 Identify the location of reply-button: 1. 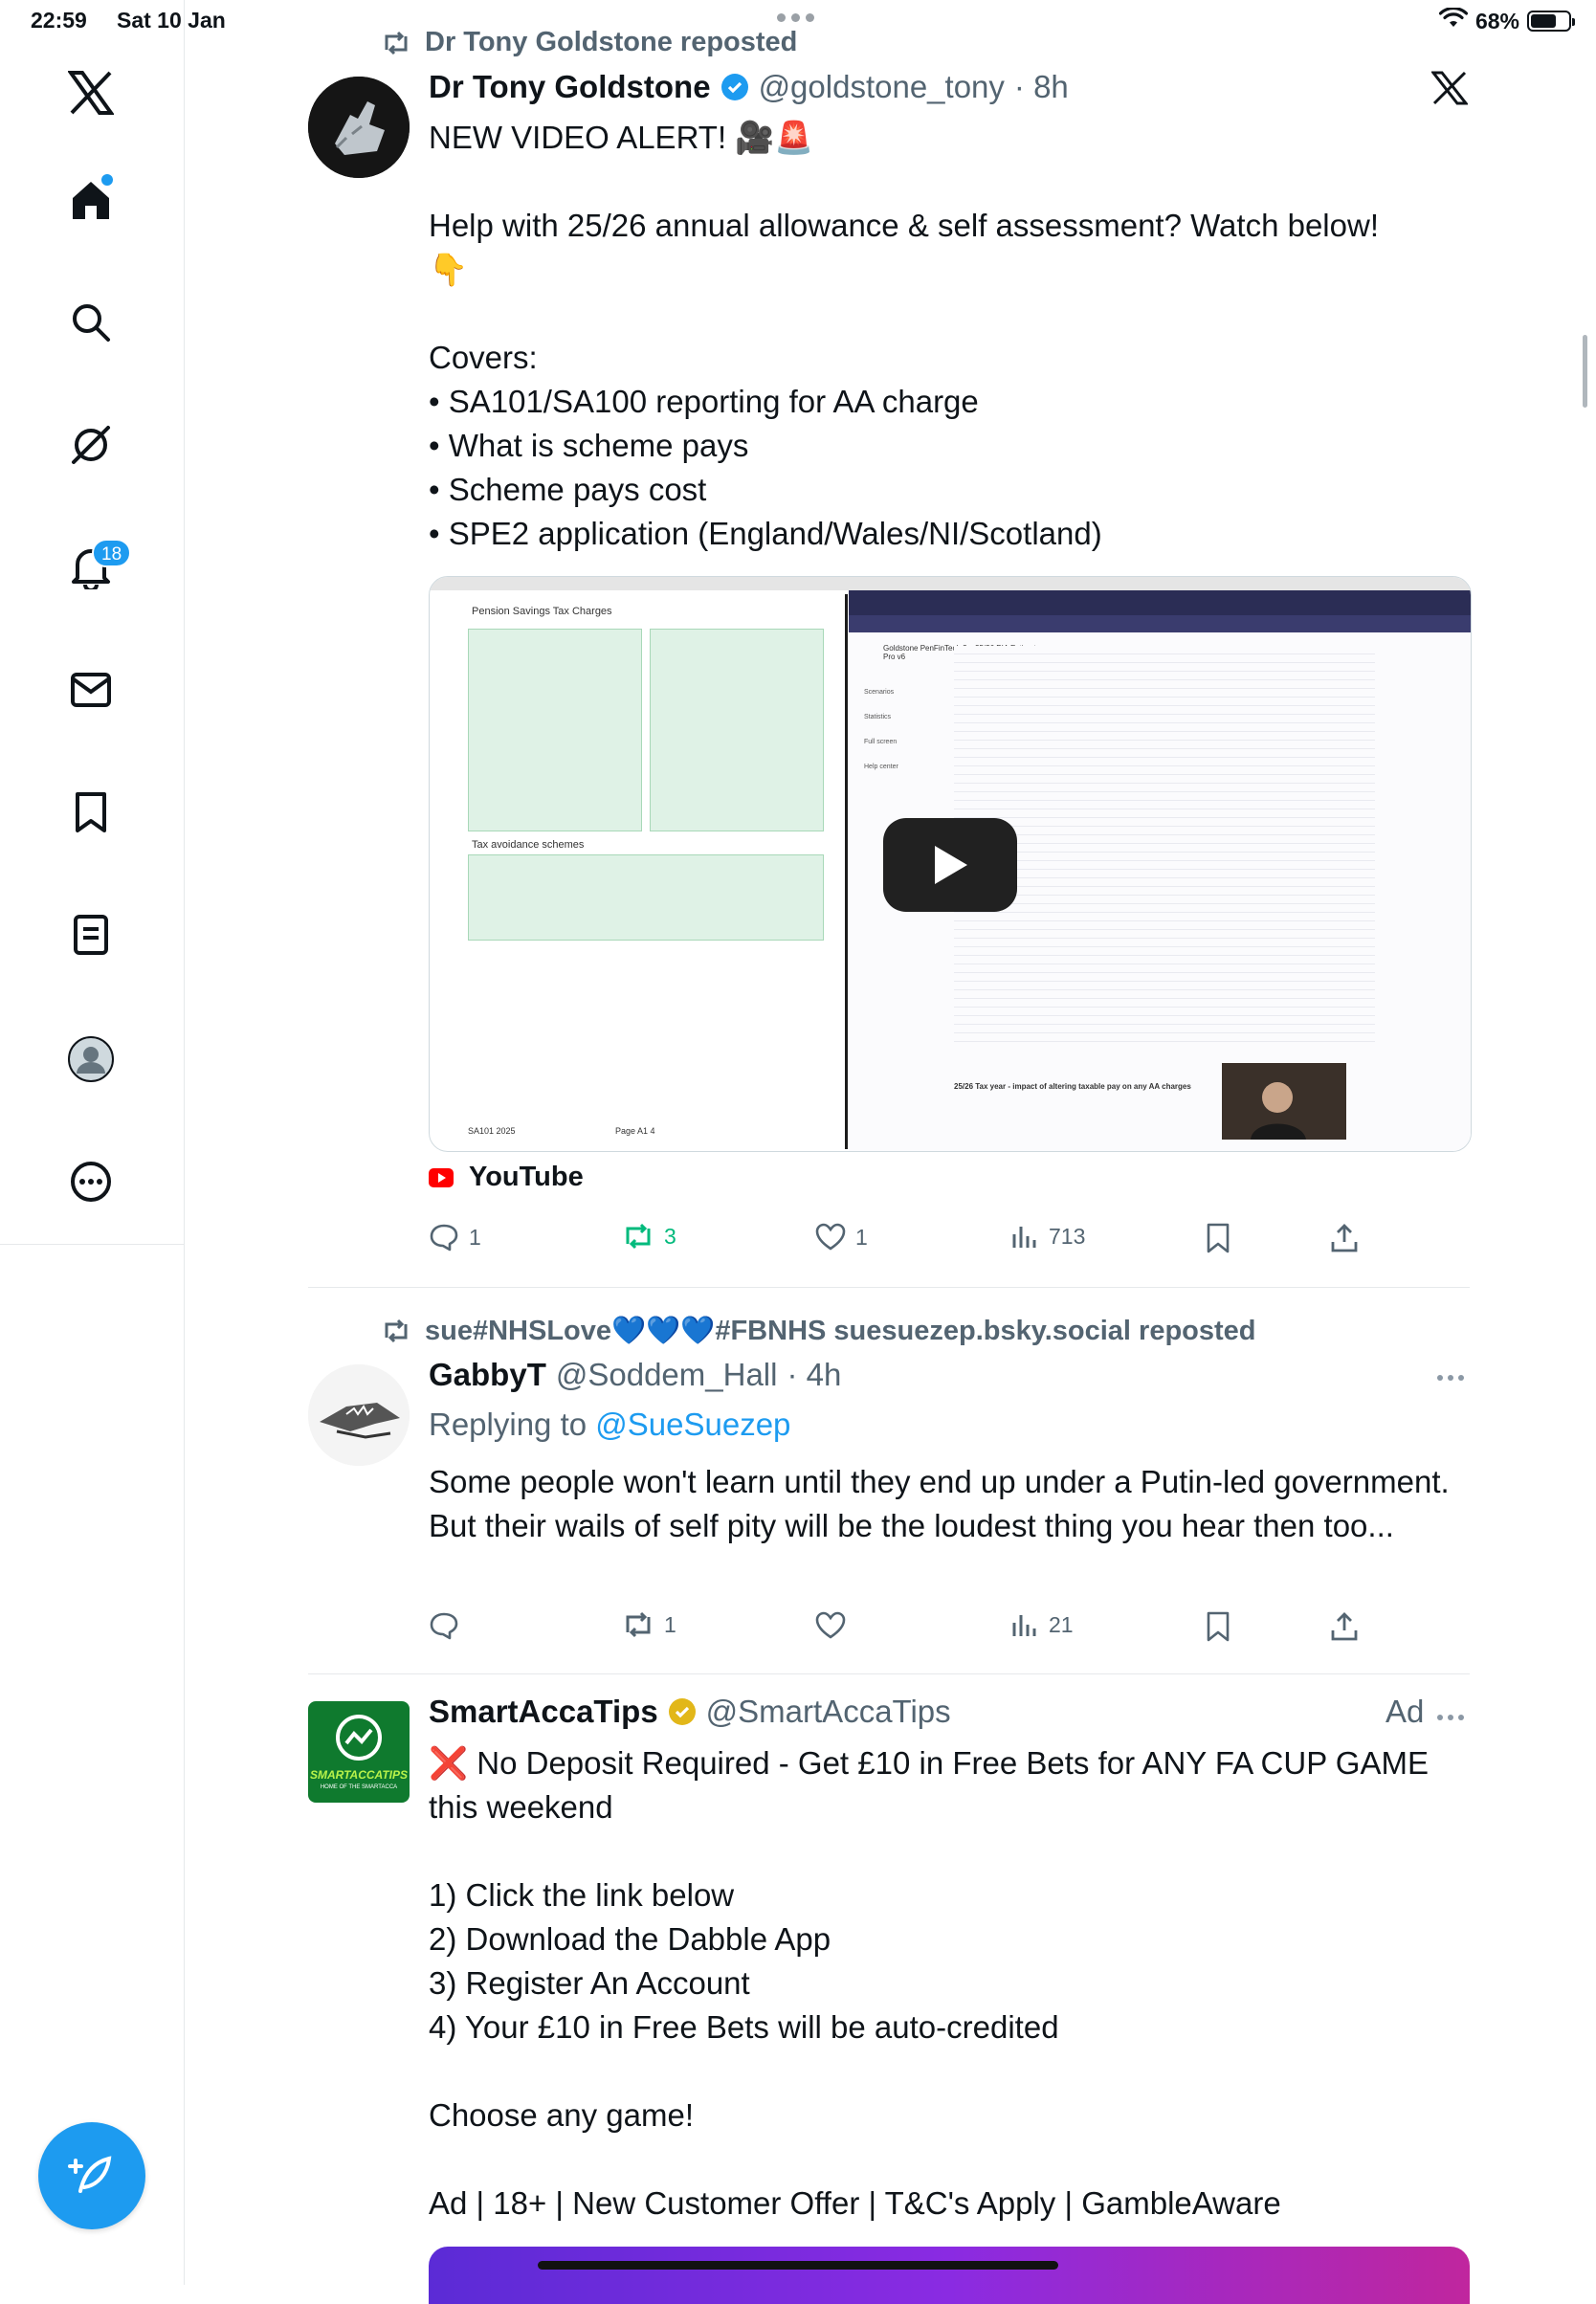
(455, 1237).